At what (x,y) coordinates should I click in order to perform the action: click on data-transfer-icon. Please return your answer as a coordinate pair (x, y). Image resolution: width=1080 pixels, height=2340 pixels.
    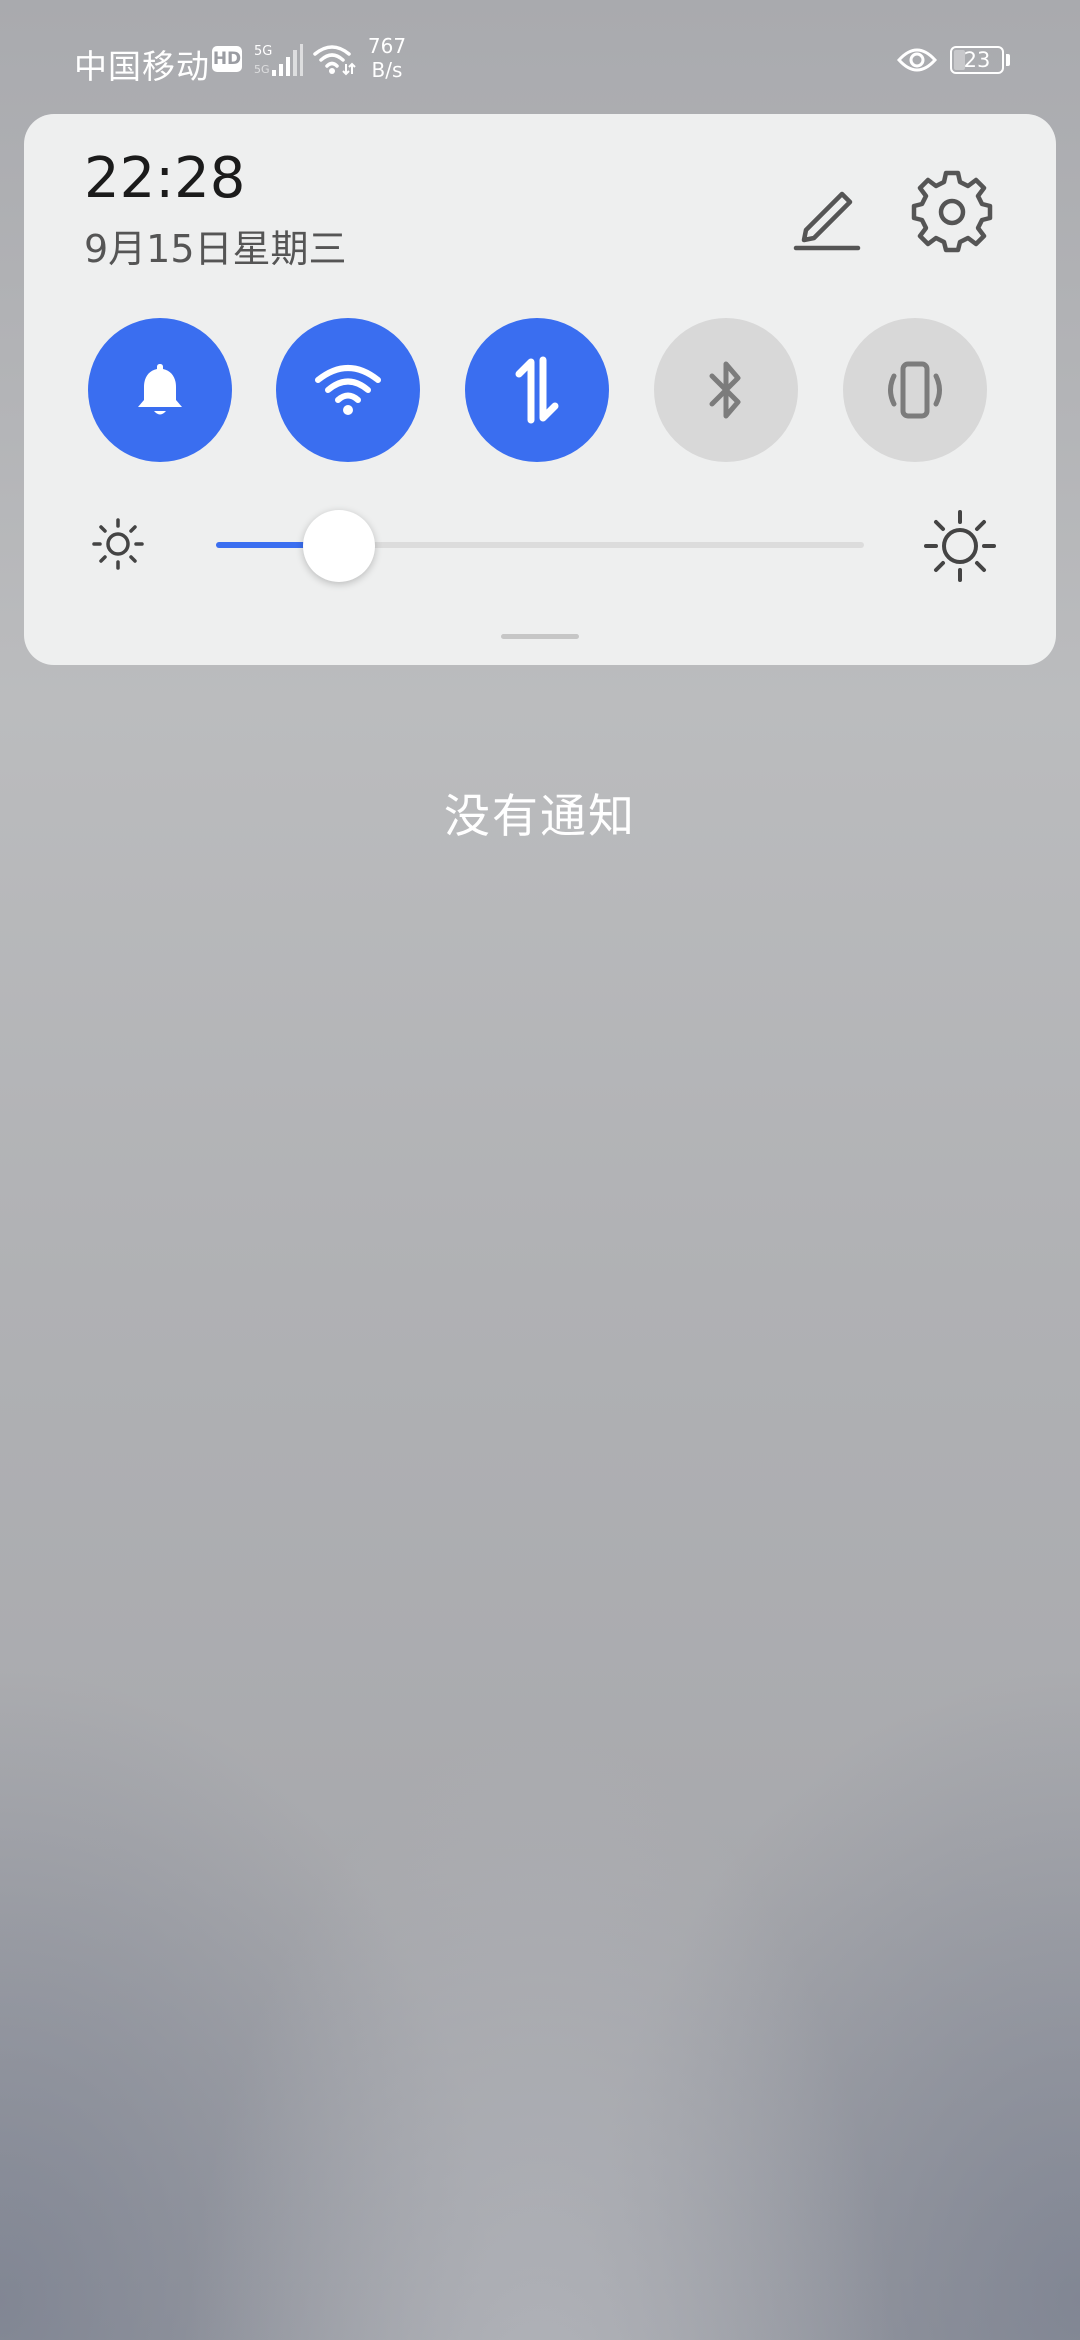
    Looking at the image, I should click on (537, 390).